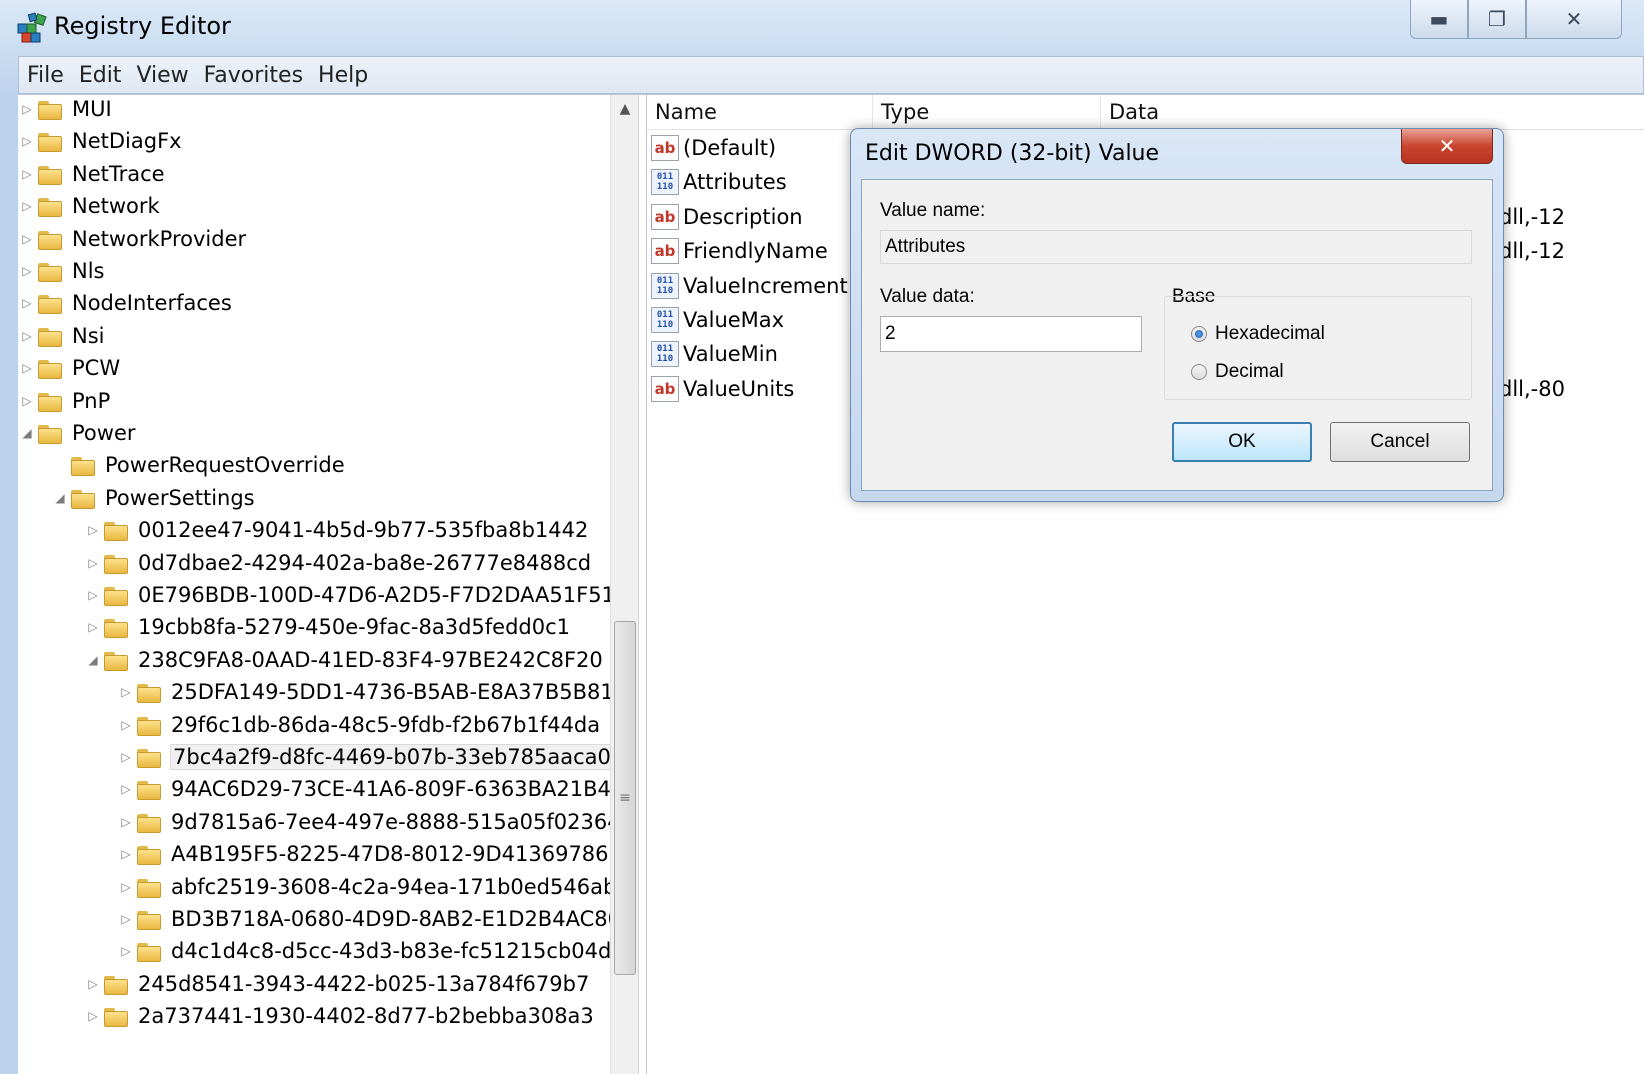 The height and width of the screenshot is (1074, 1644). I want to click on value-row: 011 110 ValueMin, so click(714, 354).